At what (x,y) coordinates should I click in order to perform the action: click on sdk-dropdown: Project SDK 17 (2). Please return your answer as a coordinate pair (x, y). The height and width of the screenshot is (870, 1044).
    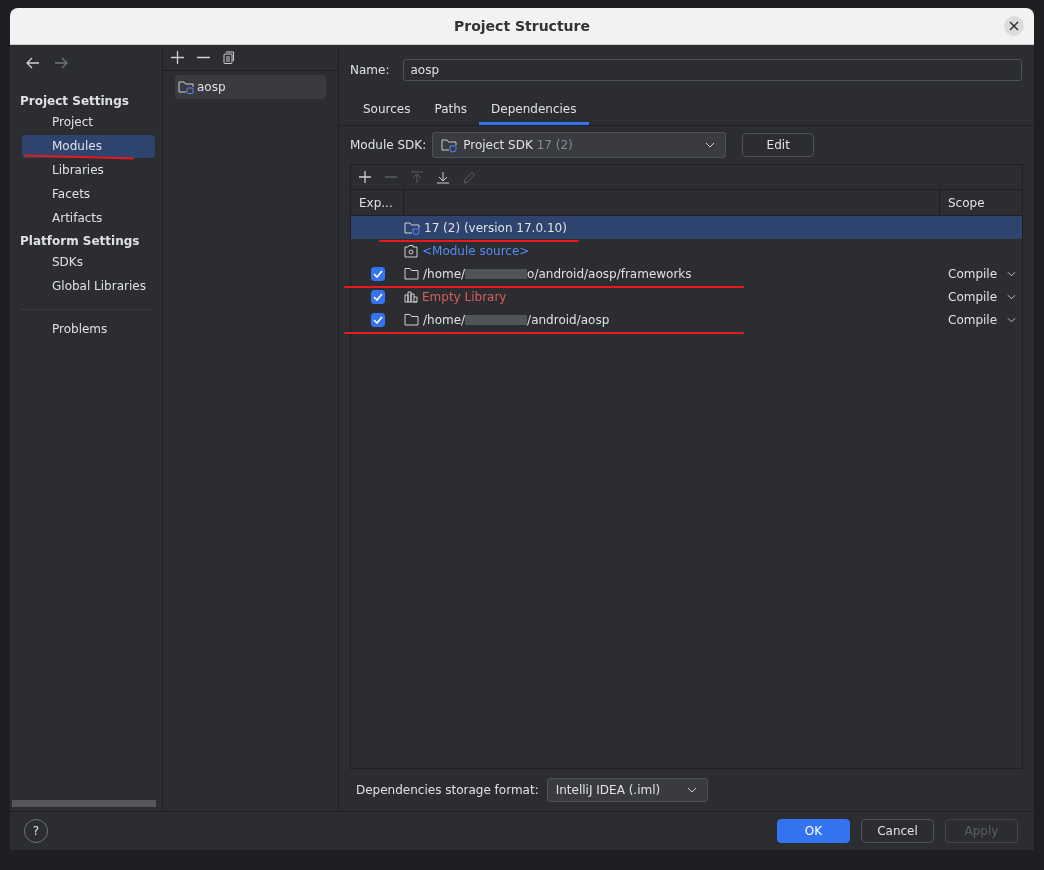
    Looking at the image, I should click on (579, 145).